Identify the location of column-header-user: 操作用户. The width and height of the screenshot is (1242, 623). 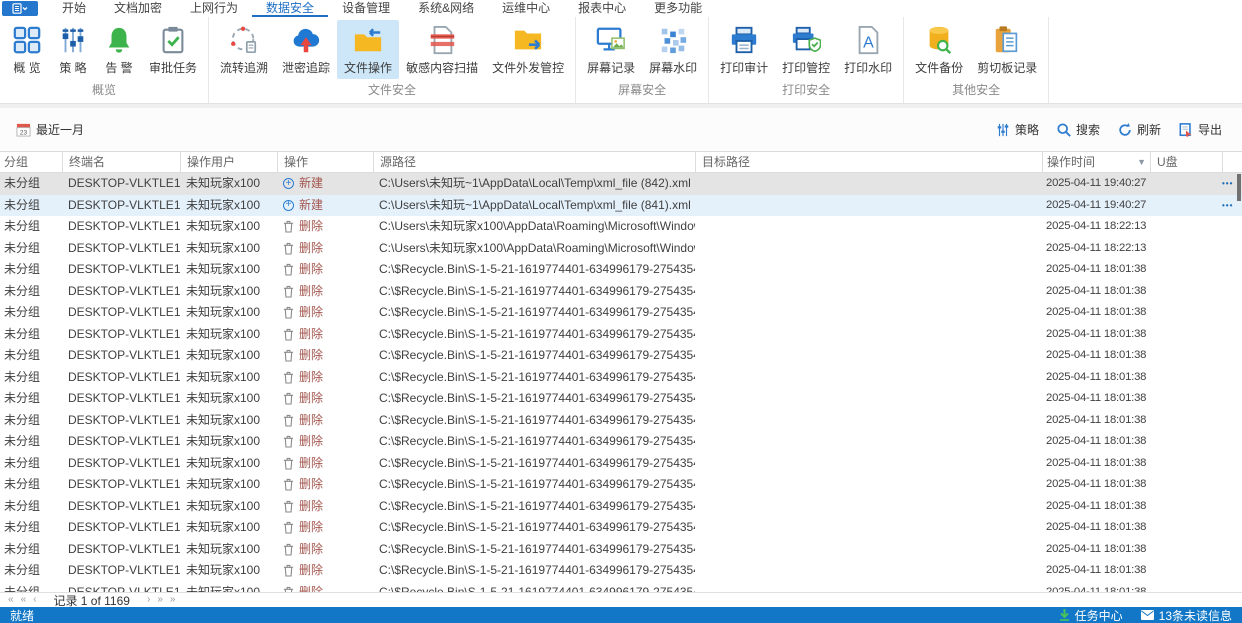
(228, 162).